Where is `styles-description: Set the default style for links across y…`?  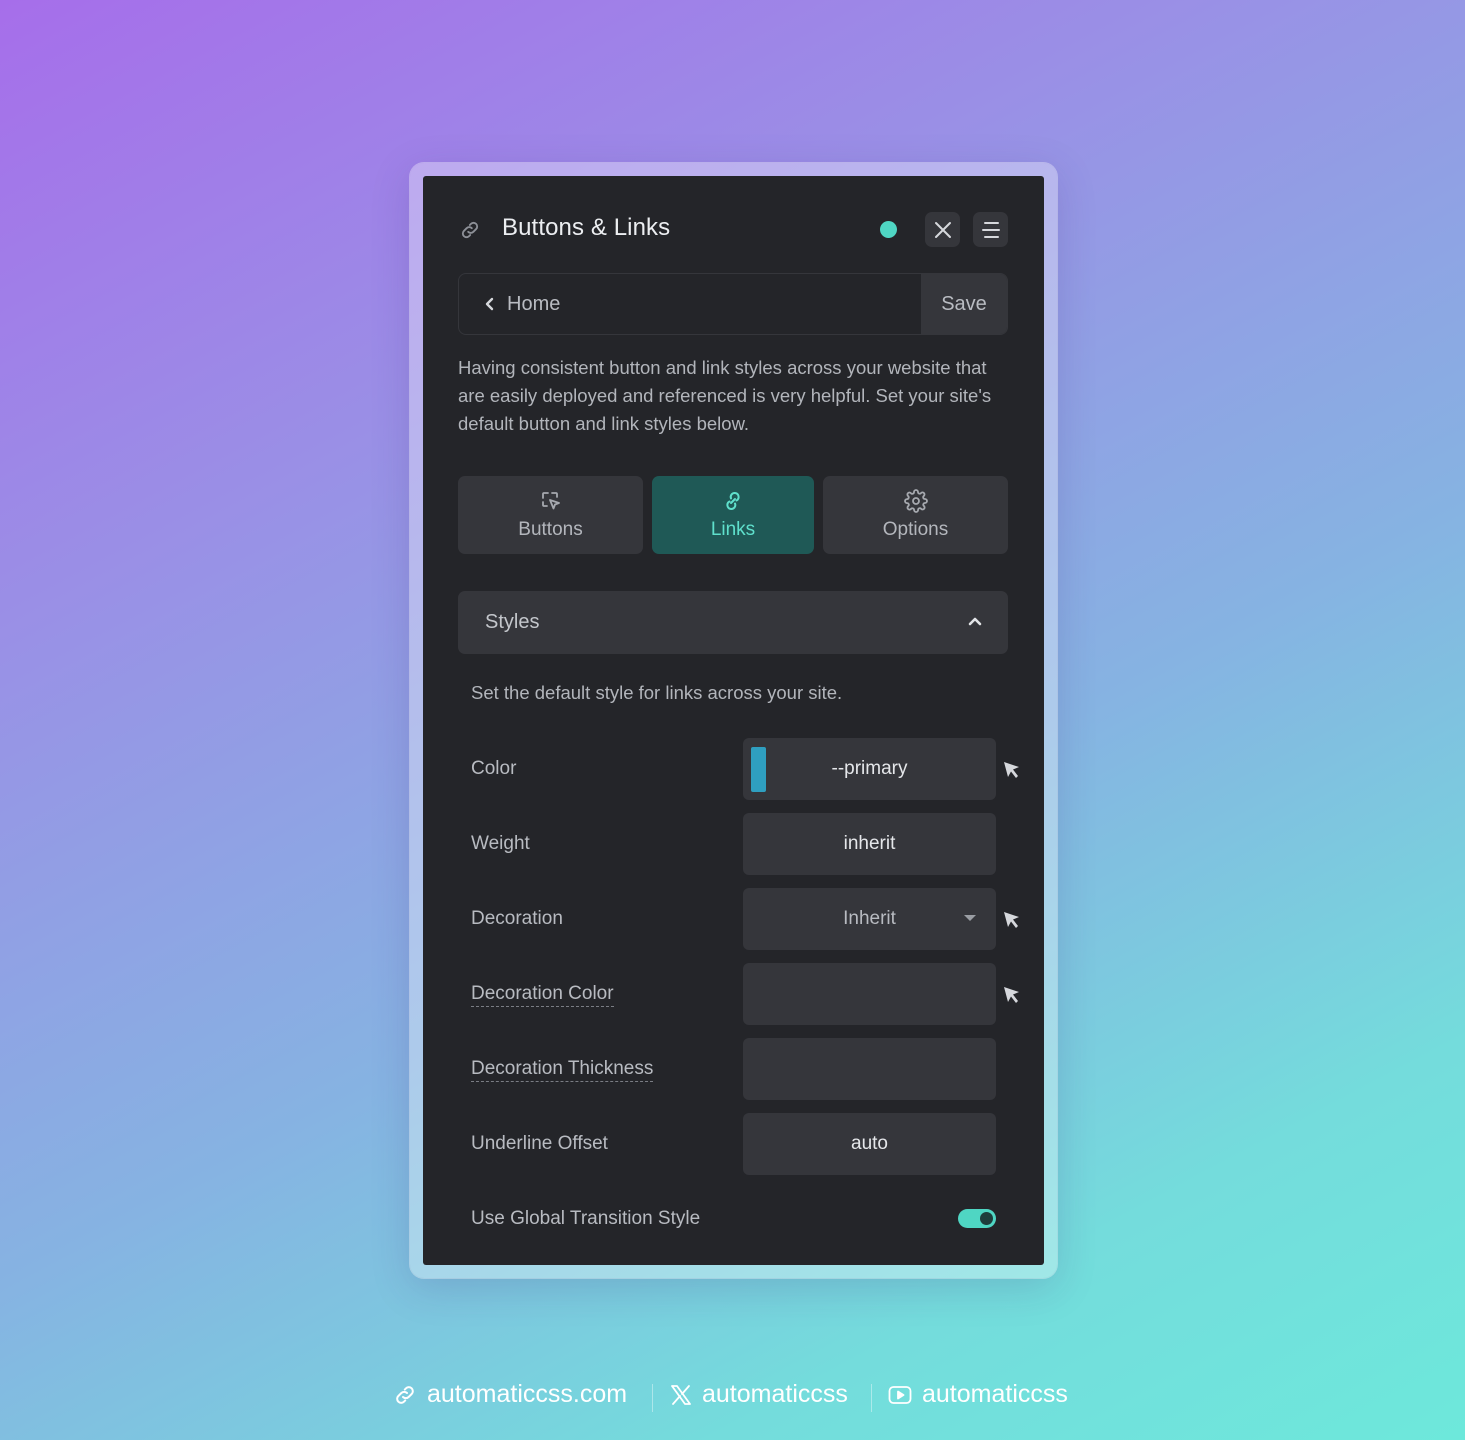 styles-description: Set the default style for links across y… is located at coordinates (657, 692).